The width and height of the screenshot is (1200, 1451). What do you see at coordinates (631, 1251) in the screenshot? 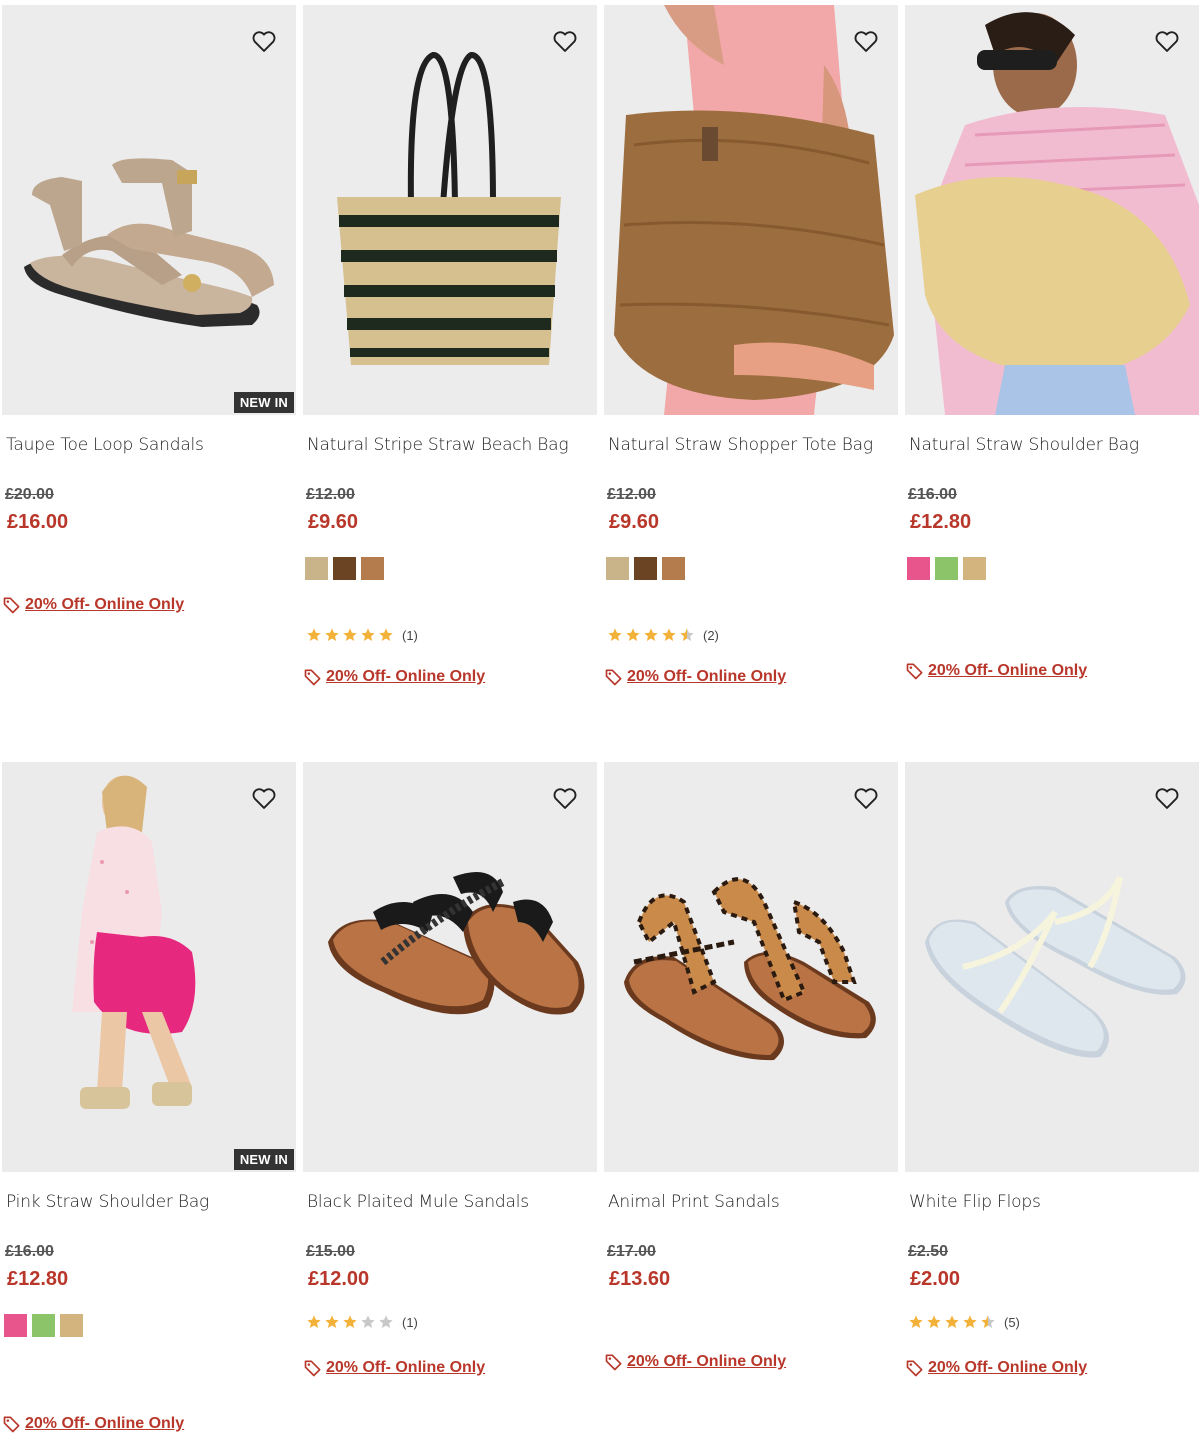
I see `original-price: £17.00` at bounding box center [631, 1251].